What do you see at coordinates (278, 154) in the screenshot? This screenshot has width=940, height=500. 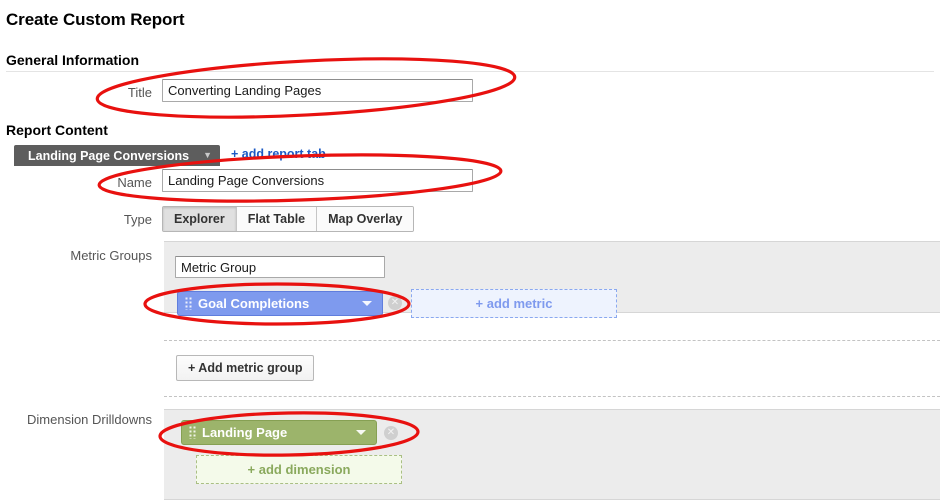 I see `add-report-tab-link: + add report tab` at bounding box center [278, 154].